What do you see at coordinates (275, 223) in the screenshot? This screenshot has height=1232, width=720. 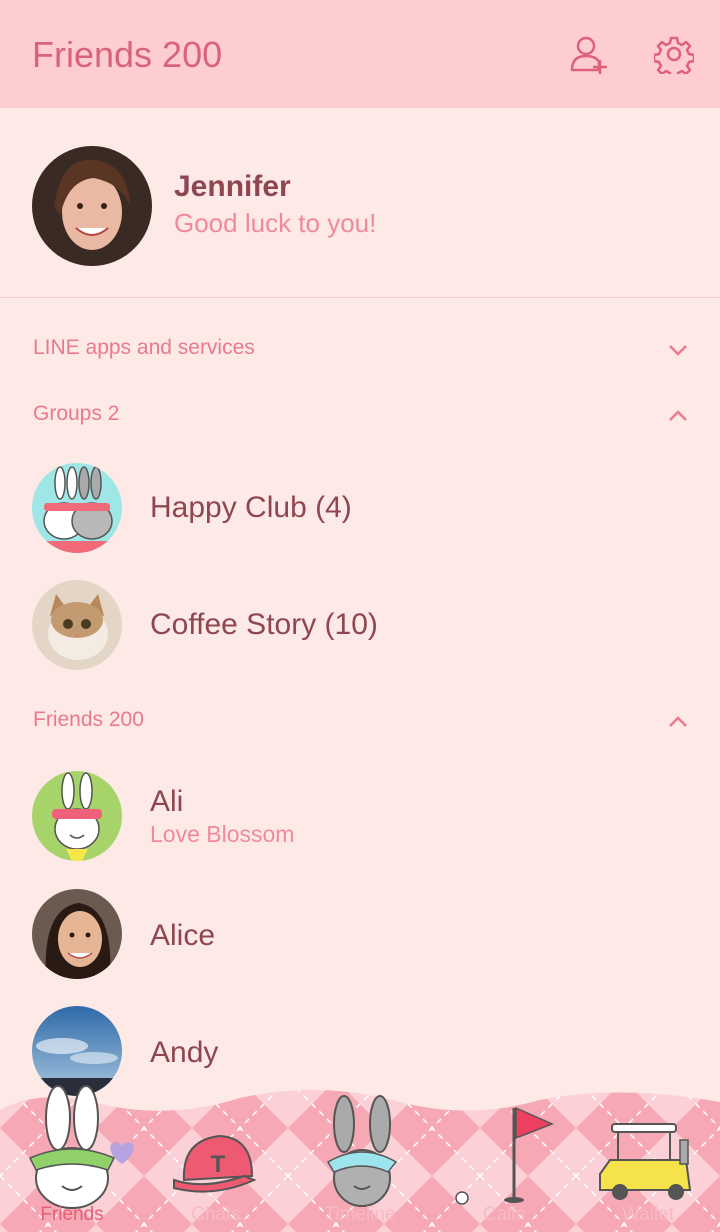 I see `profile-status-message: Good luck to you!` at bounding box center [275, 223].